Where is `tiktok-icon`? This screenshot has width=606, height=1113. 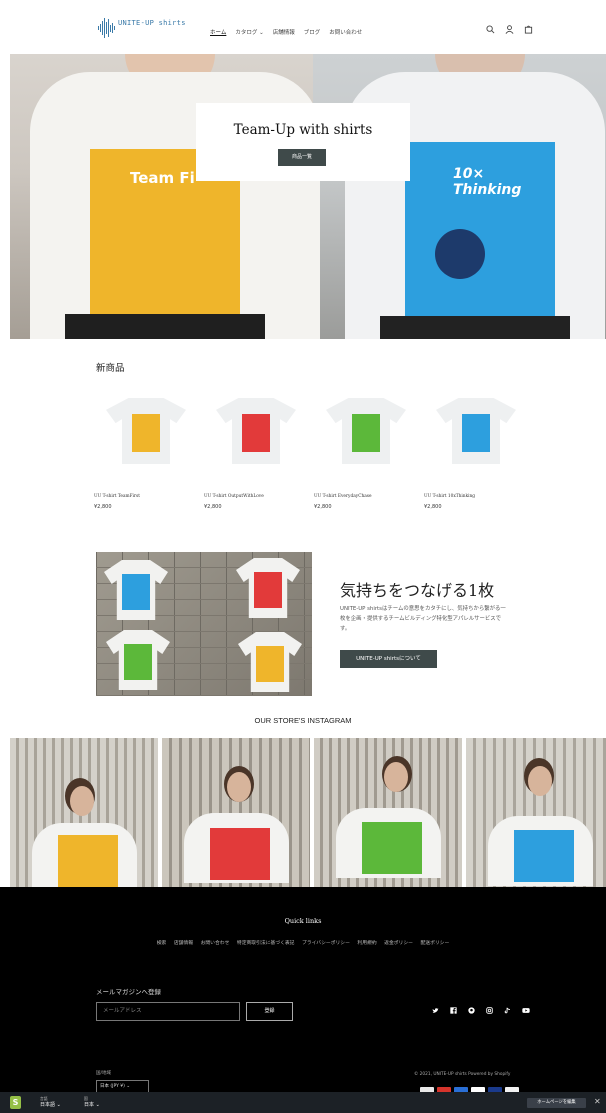
tiktok-icon is located at coordinates (507, 1010).